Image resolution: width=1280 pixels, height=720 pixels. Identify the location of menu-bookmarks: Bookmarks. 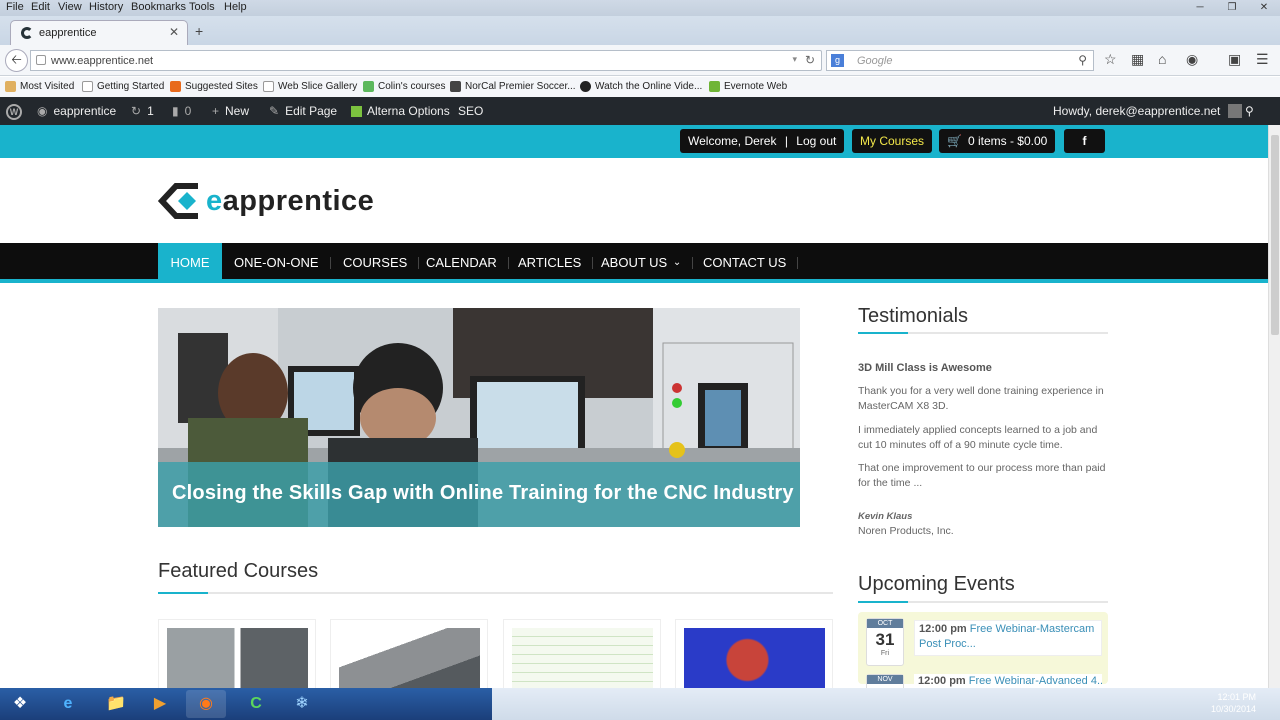
(158, 7).